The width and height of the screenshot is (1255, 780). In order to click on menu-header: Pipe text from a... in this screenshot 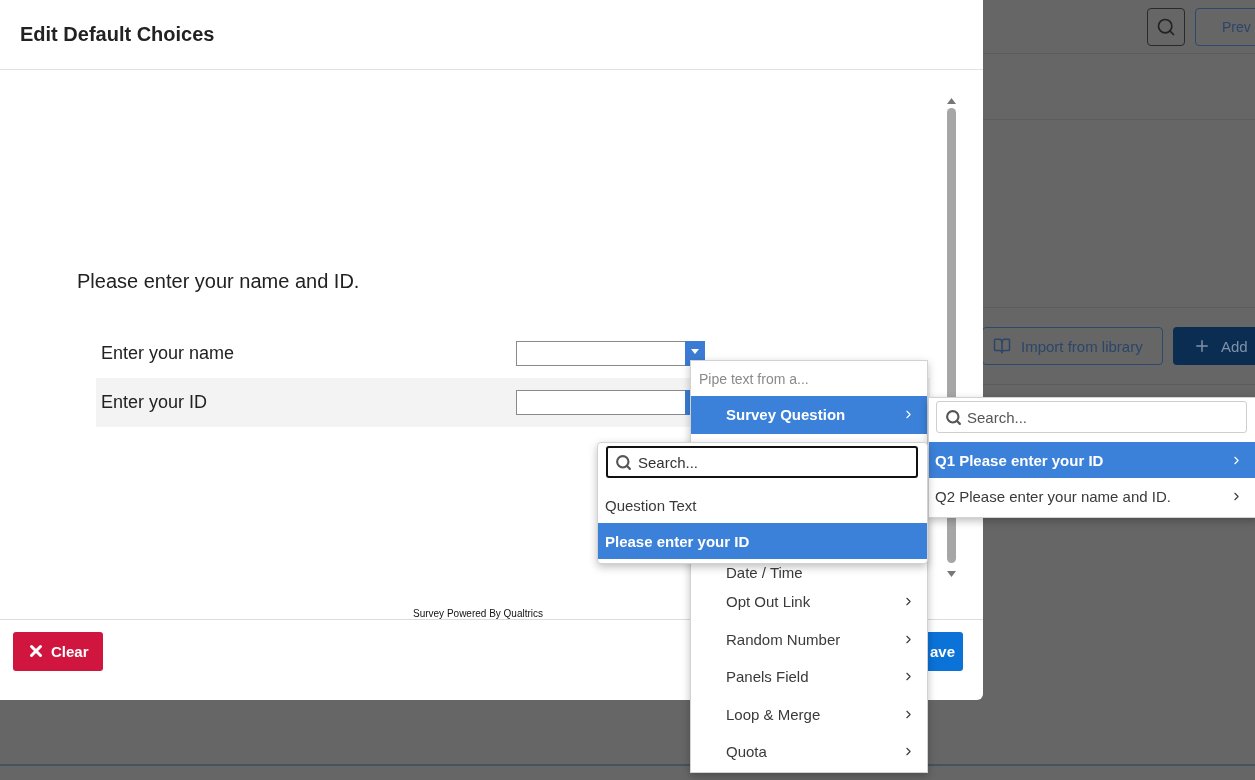, I will do `click(754, 379)`.